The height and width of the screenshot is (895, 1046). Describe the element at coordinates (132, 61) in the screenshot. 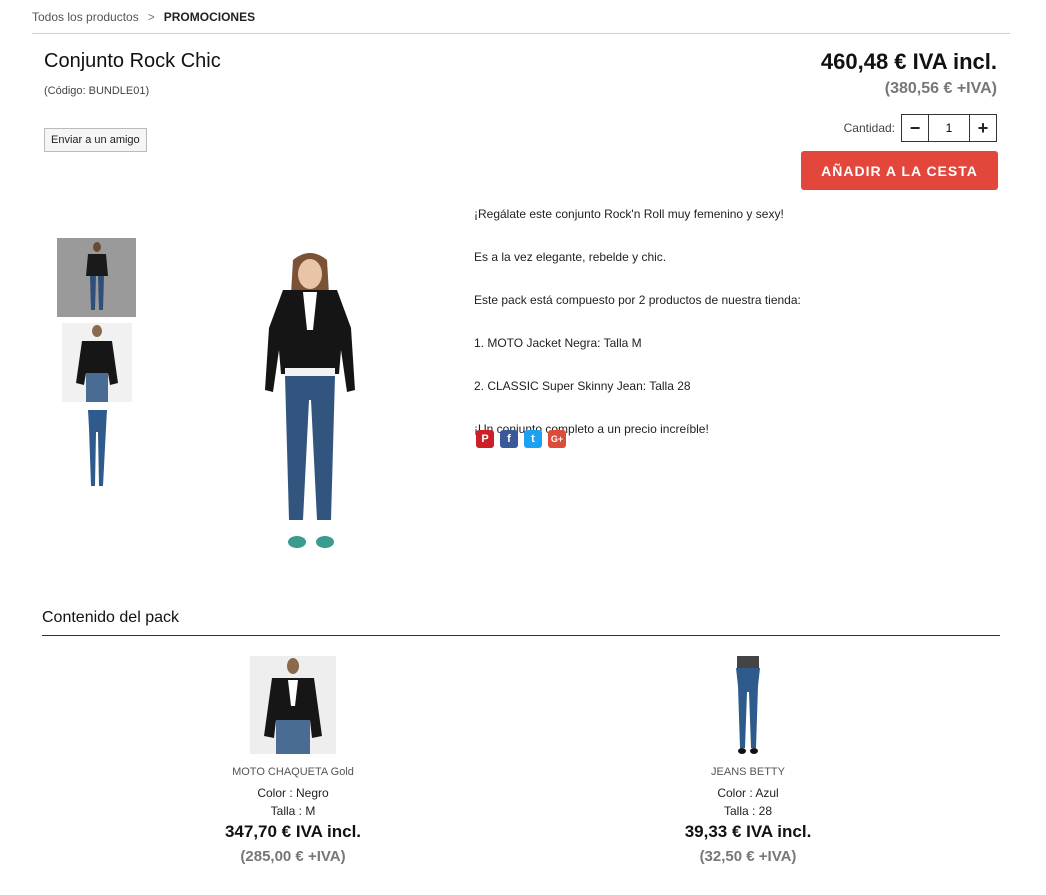

I see `product-title: Conjunto Rock Chic` at that location.